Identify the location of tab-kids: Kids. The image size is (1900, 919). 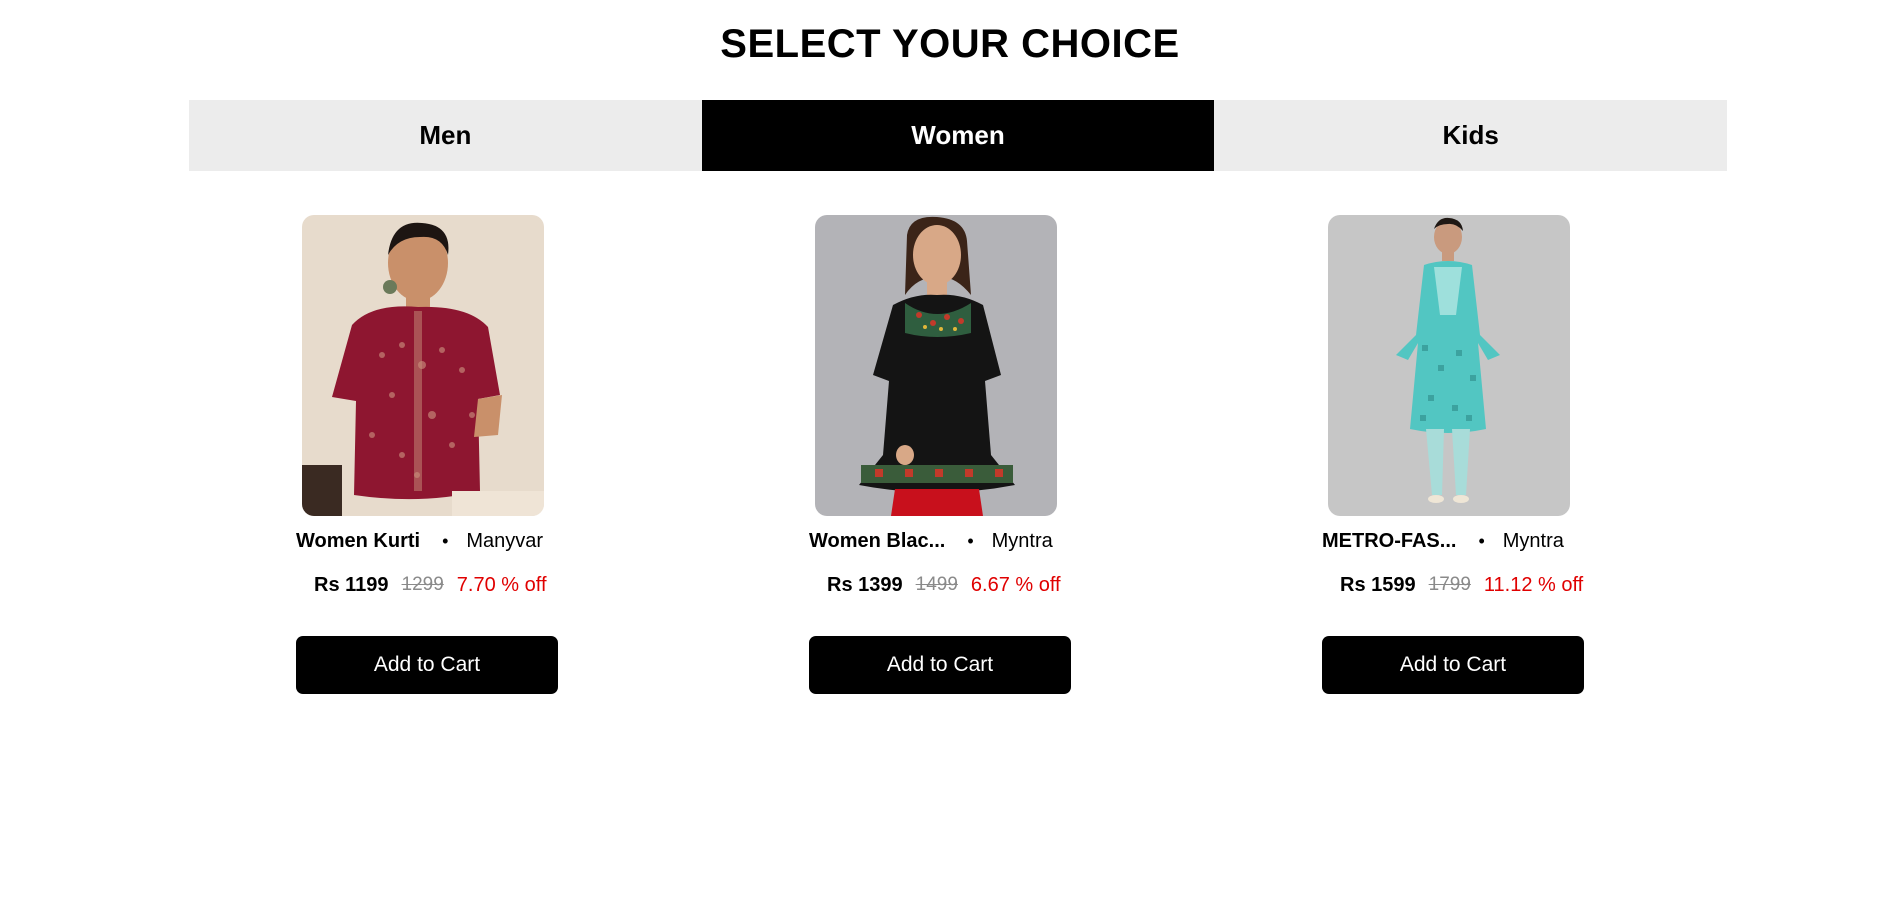
(1471, 135).